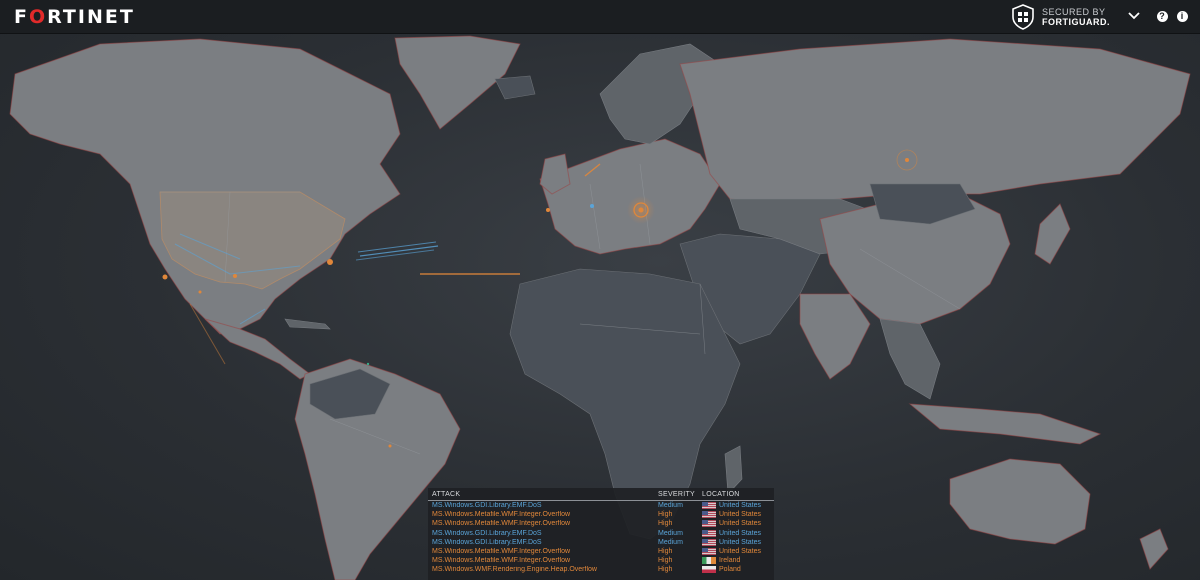 The width and height of the screenshot is (1200, 580). What do you see at coordinates (641, 210) in the screenshot?
I see `attack-target-poland` at bounding box center [641, 210].